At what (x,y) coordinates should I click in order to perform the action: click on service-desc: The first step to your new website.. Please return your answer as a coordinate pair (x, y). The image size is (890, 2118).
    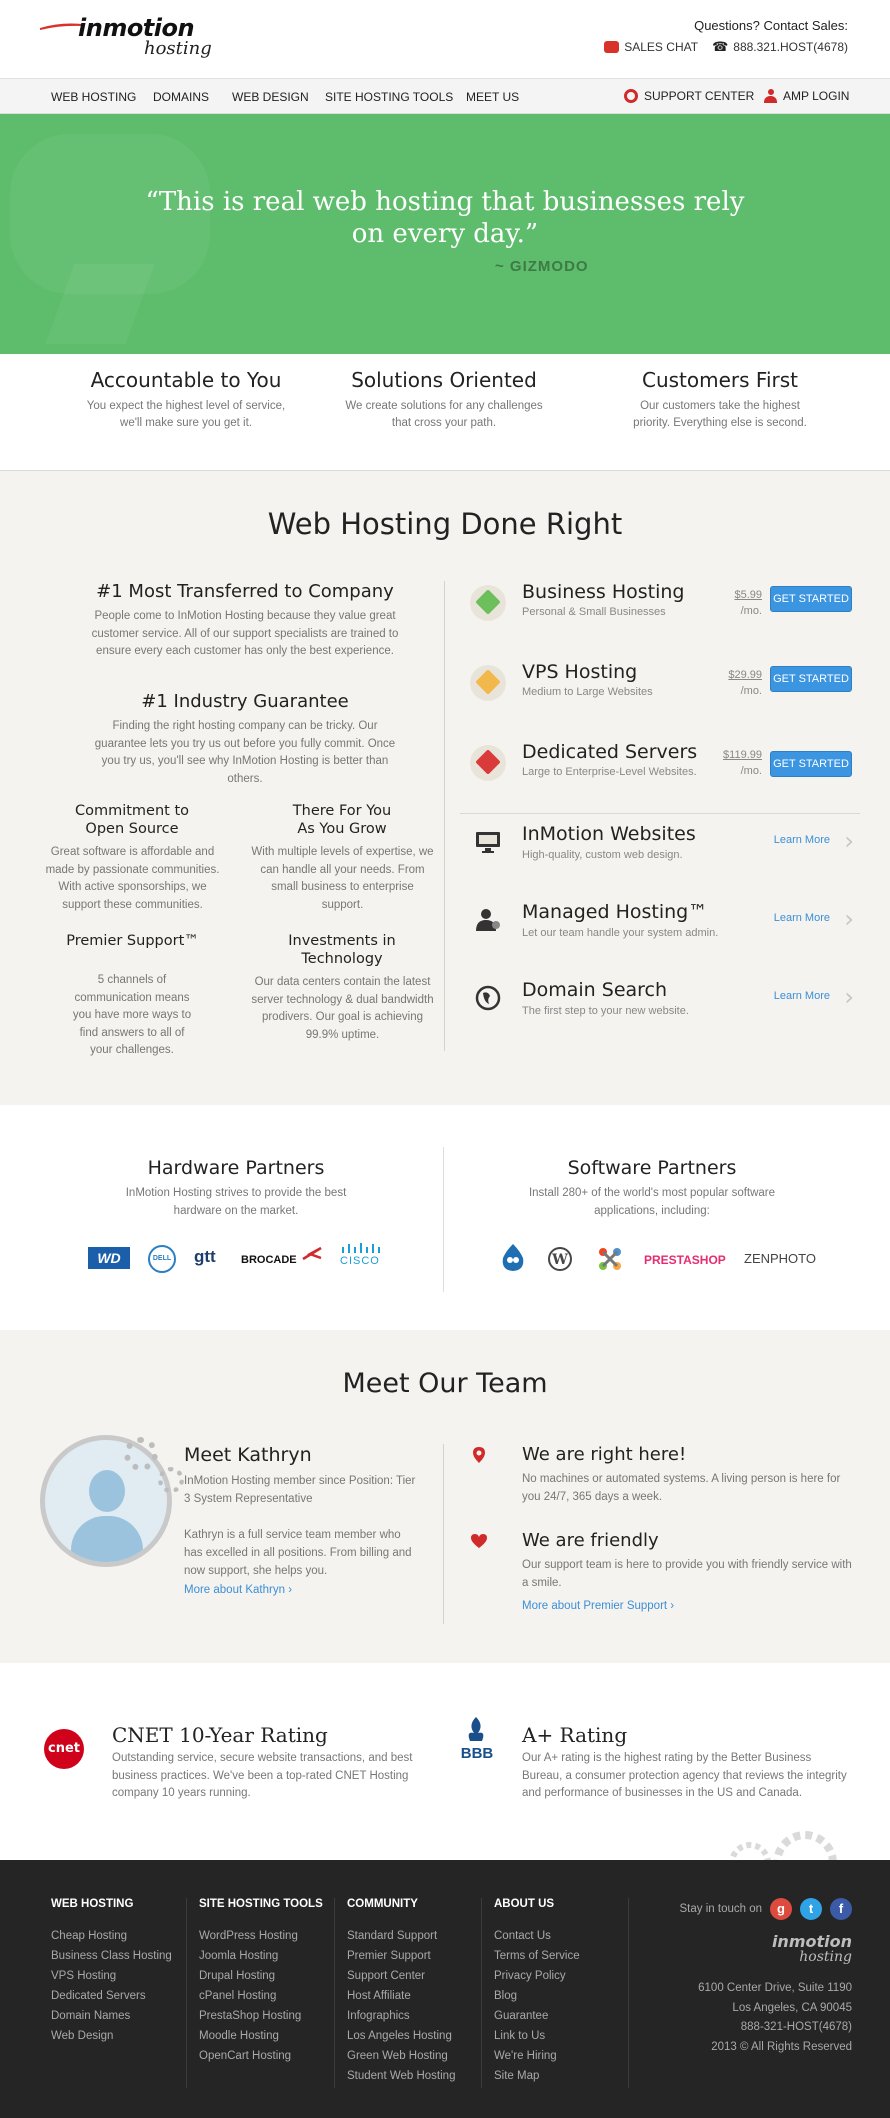
    Looking at the image, I should click on (605, 1011).